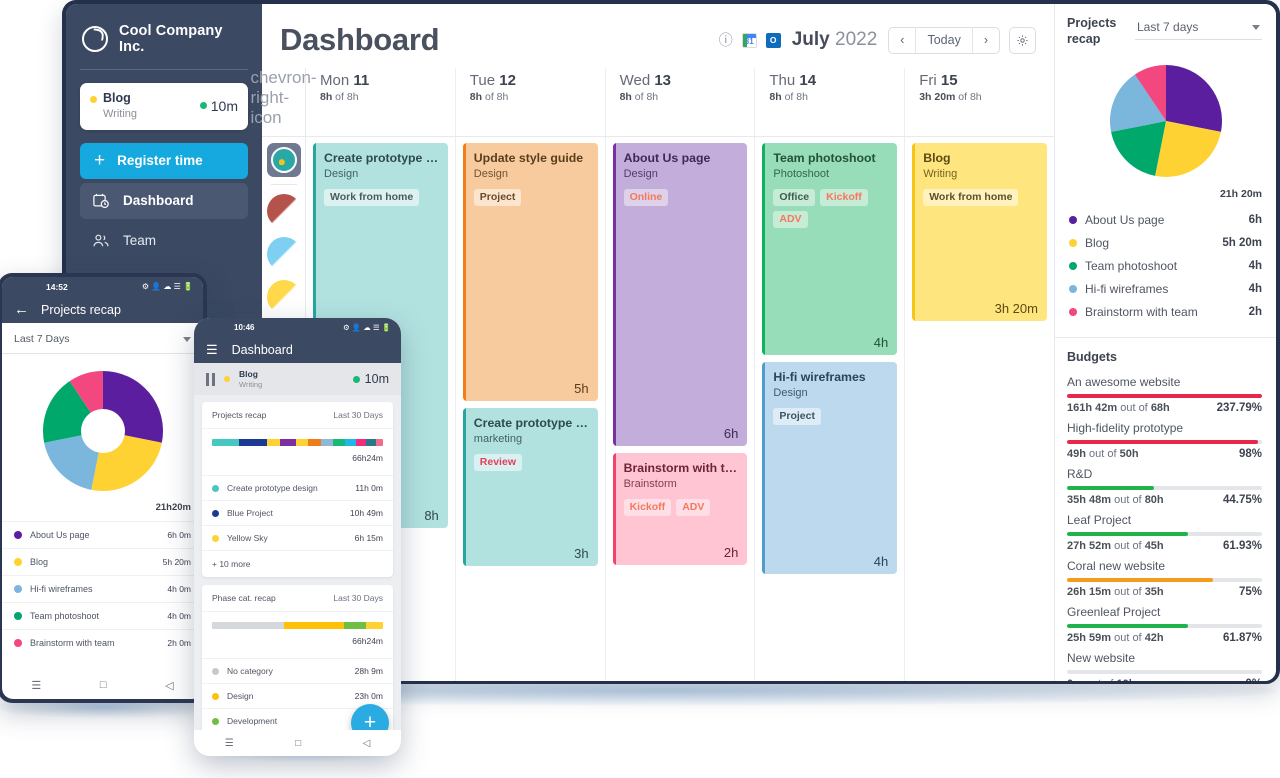  I want to click on event-tags: Work from home, so click(381, 197).